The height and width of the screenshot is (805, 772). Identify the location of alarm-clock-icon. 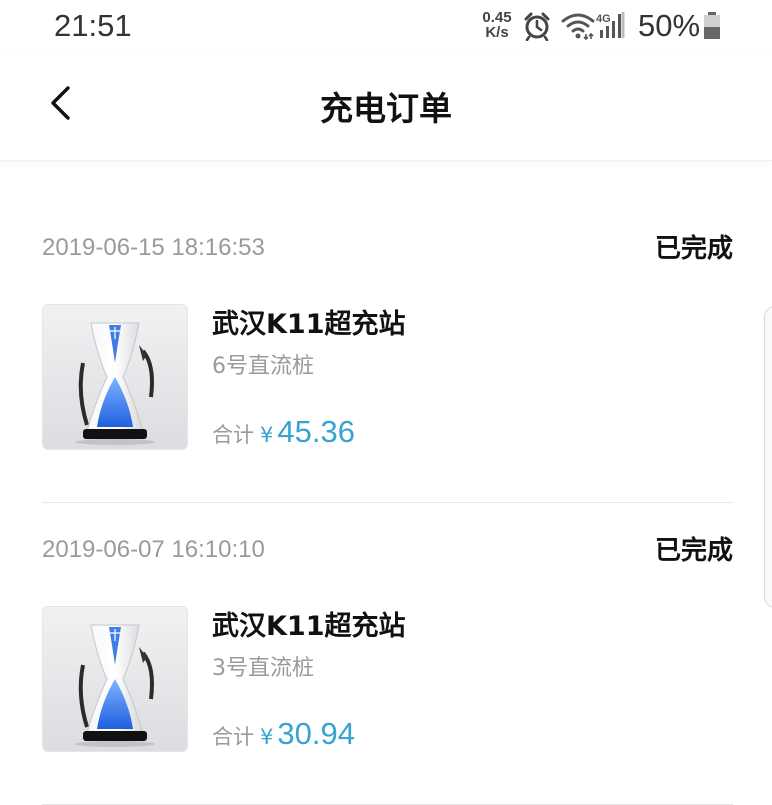
(537, 26).